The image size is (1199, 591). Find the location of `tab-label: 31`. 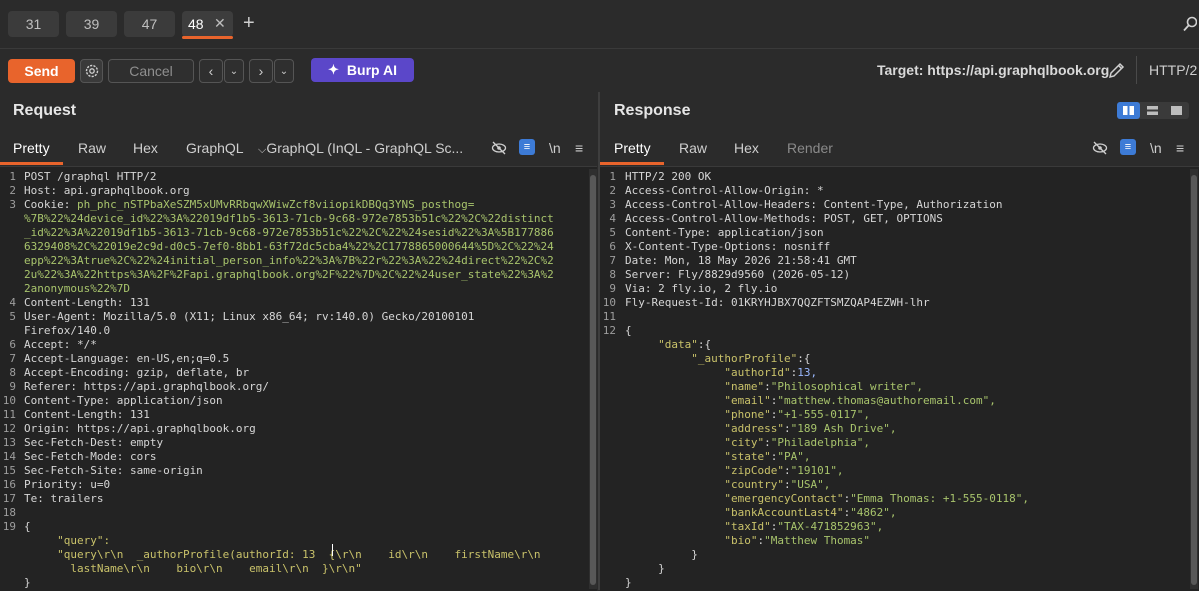

tab-label: 31 is located at coordinates (33, 24).